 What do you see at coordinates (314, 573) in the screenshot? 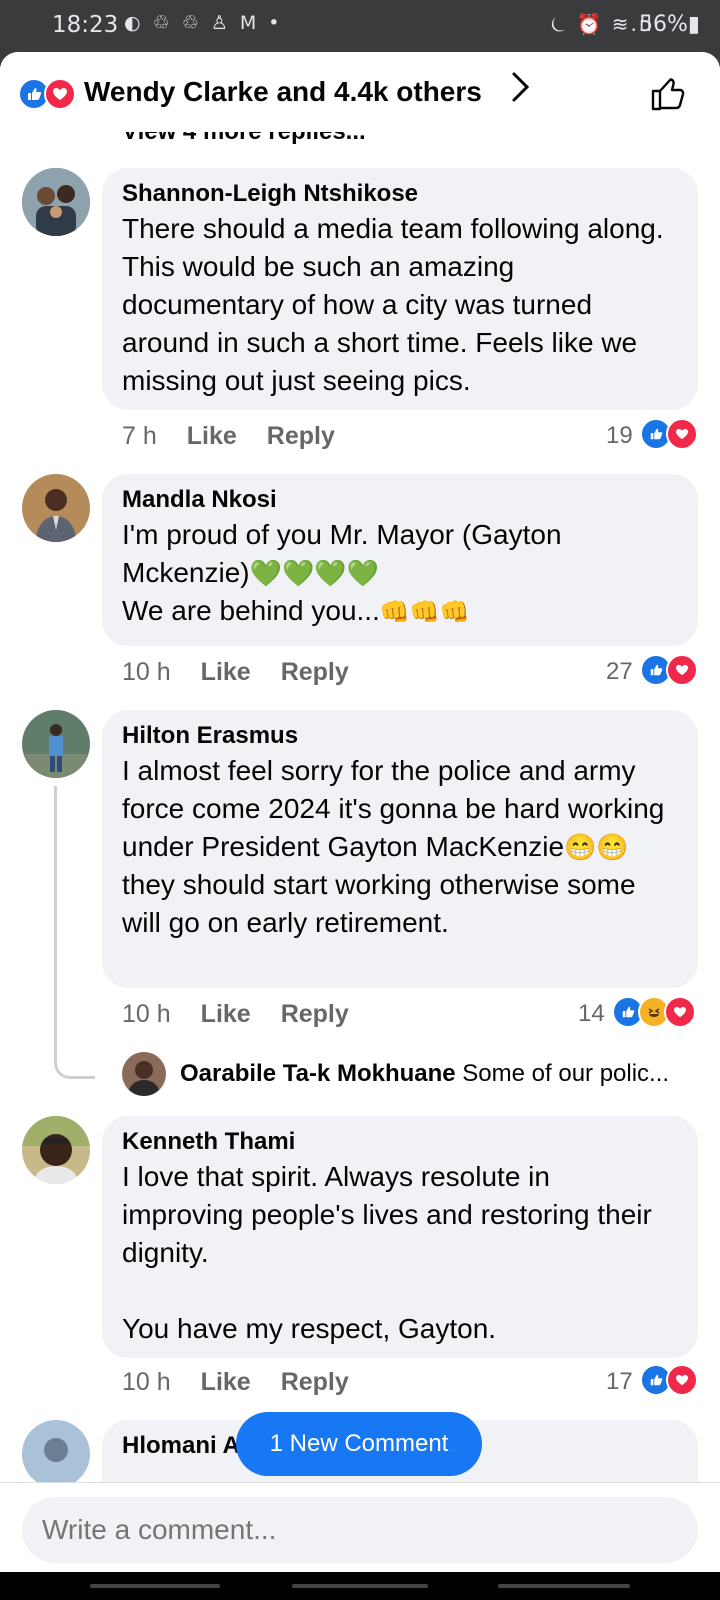
I see `green-heart-emoji: 💚💚💚💚` at bounding box center [314, 573].